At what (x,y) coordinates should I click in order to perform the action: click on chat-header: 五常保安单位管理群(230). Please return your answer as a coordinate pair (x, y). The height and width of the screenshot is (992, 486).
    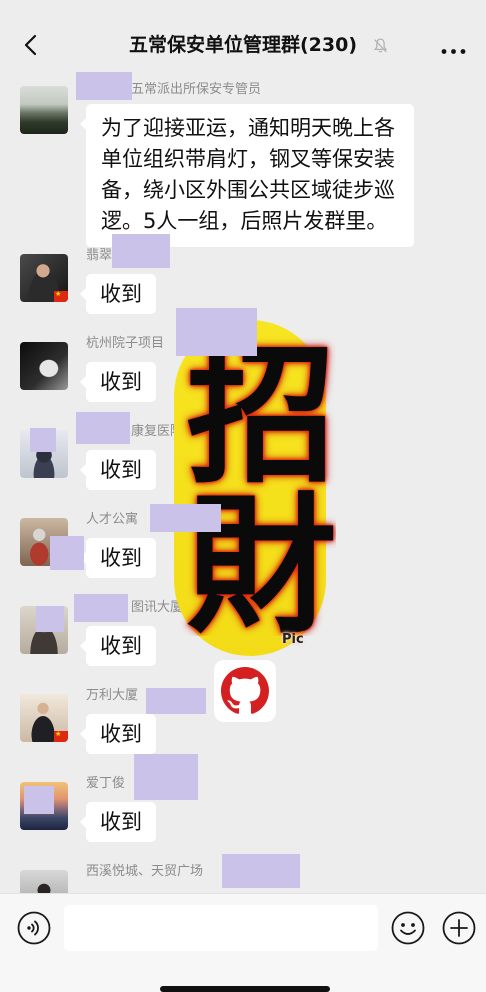
    Looking at the image, I should click on (243, 36).